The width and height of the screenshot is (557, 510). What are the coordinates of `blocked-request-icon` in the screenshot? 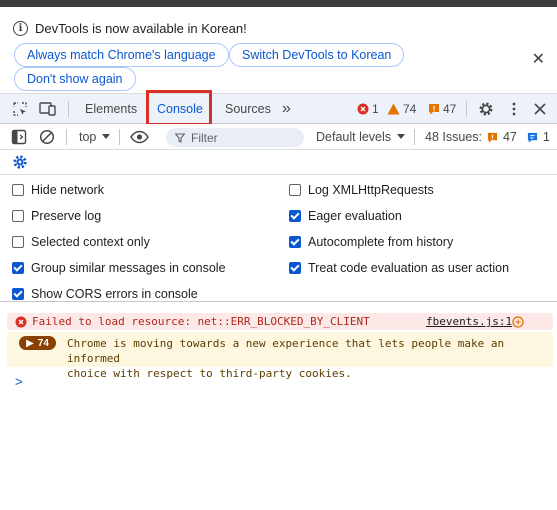 It's located at (518, 321).